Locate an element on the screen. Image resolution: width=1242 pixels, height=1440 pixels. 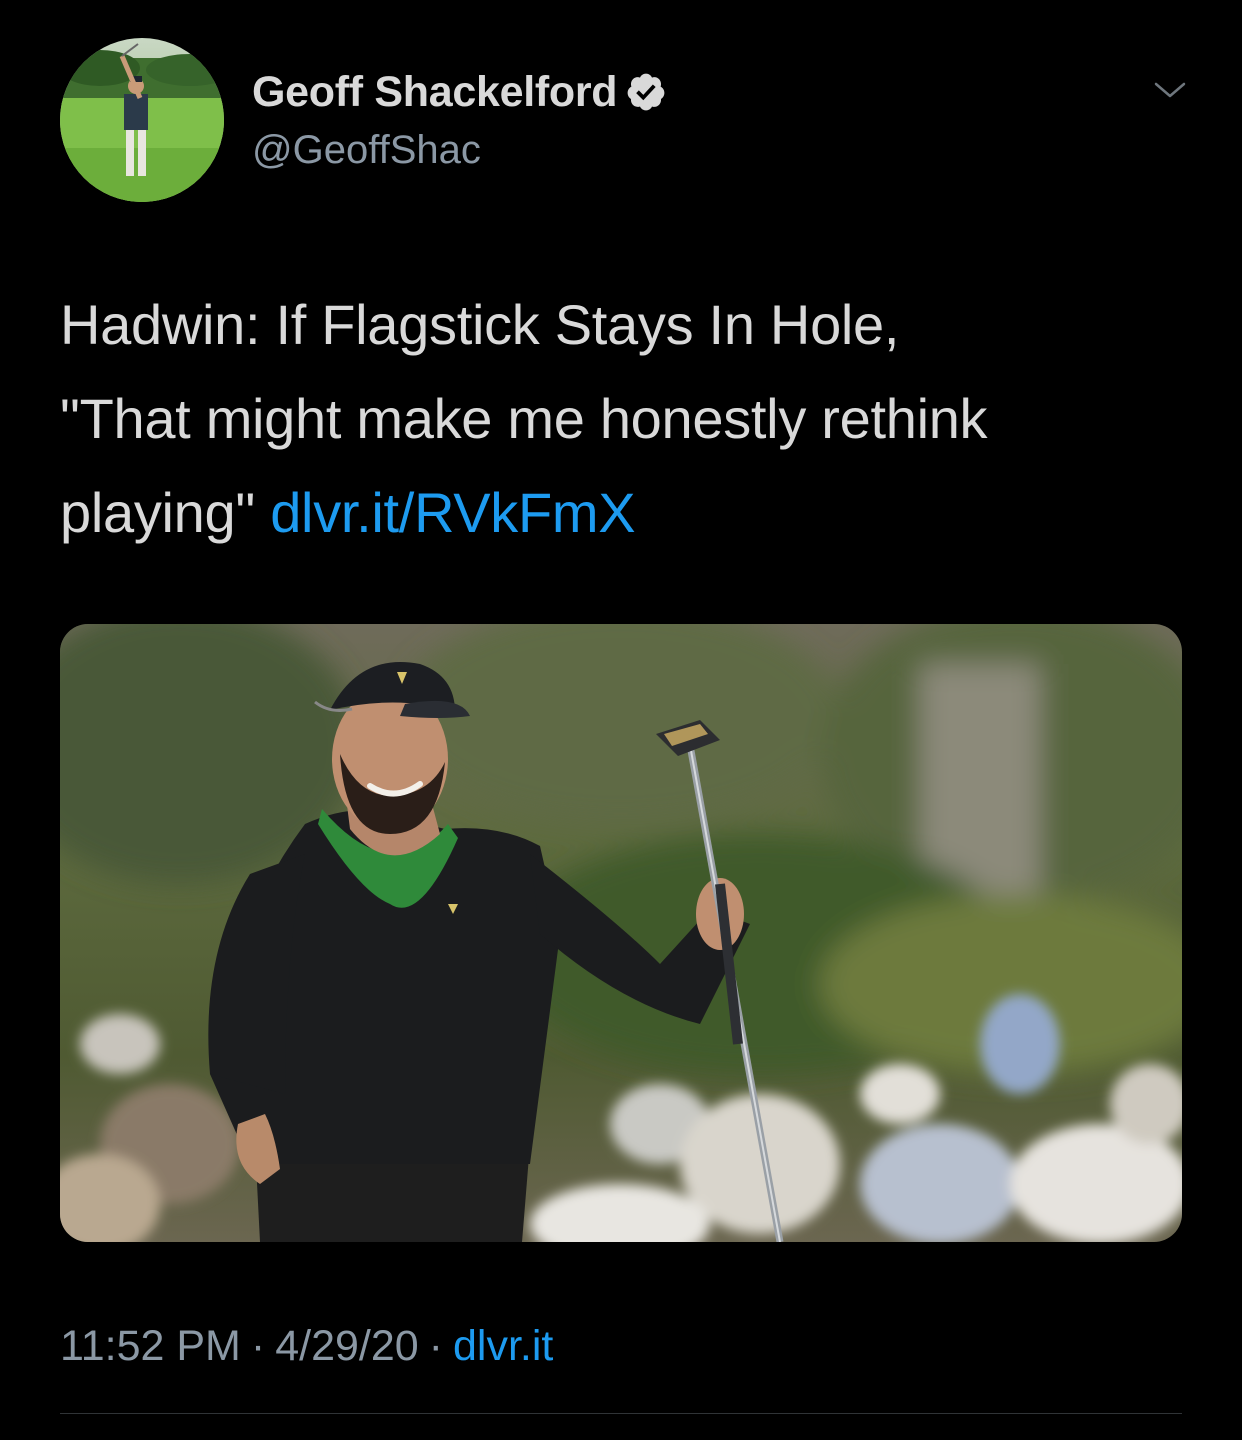
tweet-source: dlvr.it is located at coordinates (503, 1346).